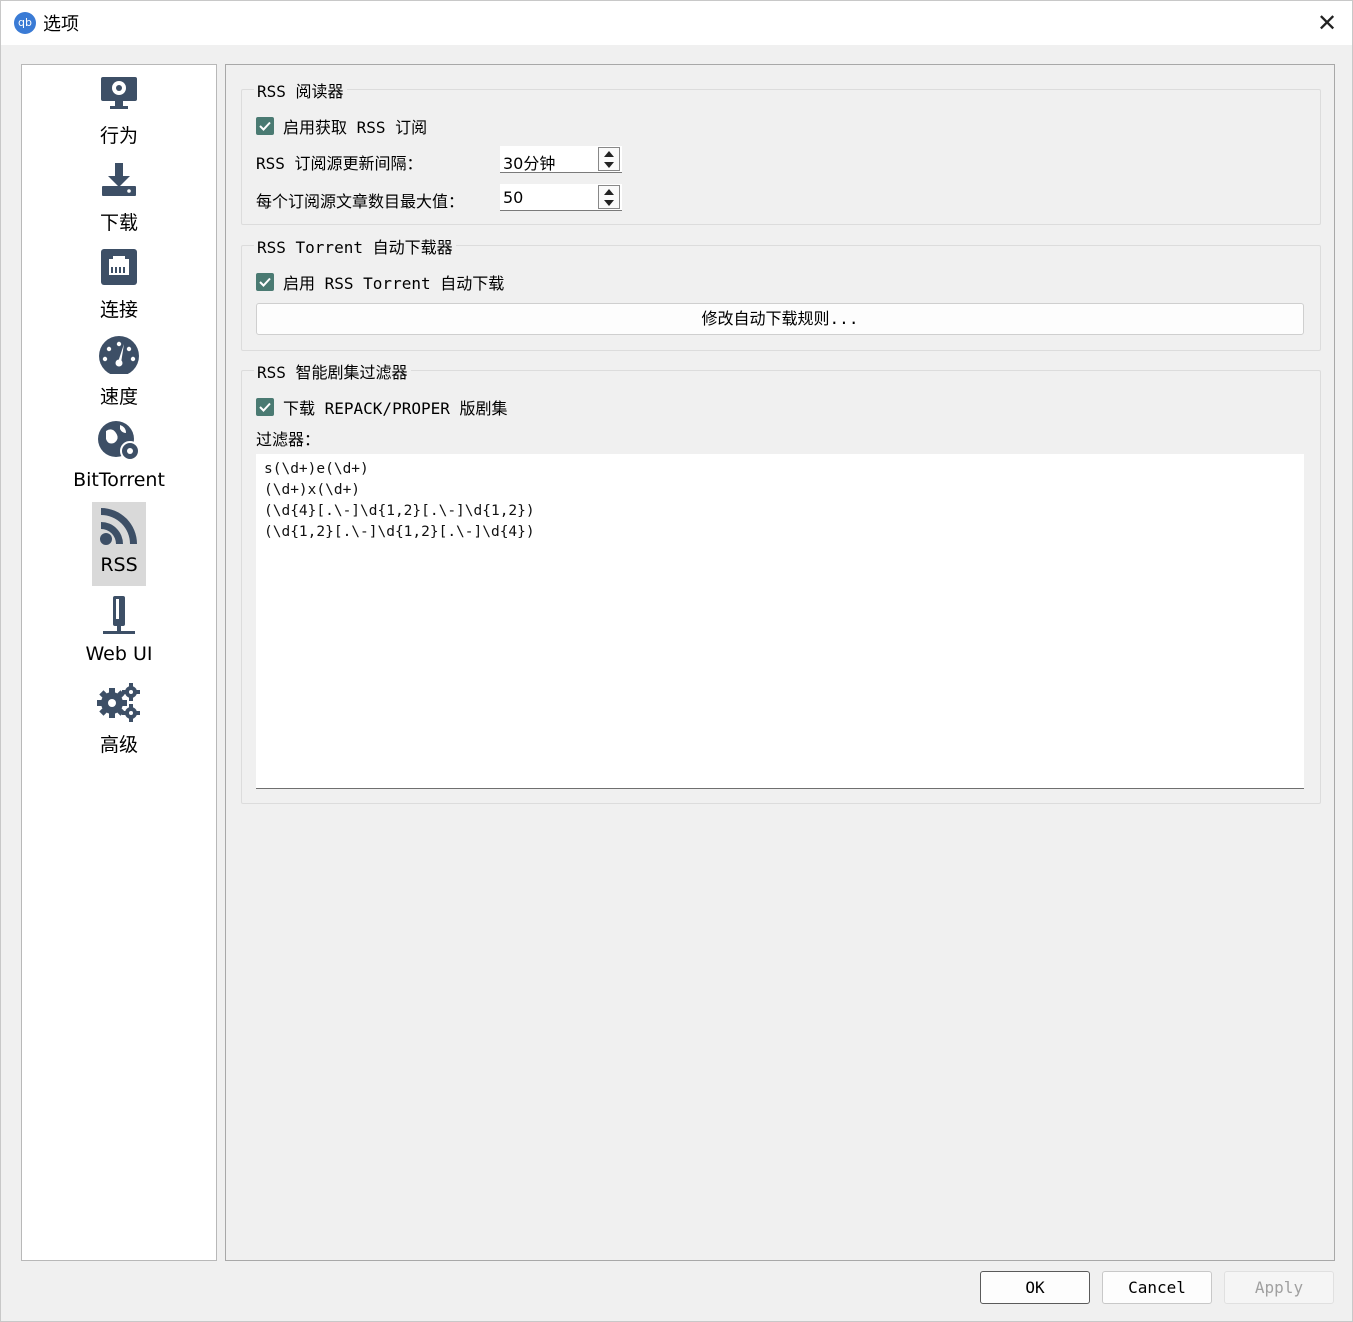 This screenshot has height=1322, width=1353. I want to click on sidebar-item-rss: RSS, so click(119, 544).